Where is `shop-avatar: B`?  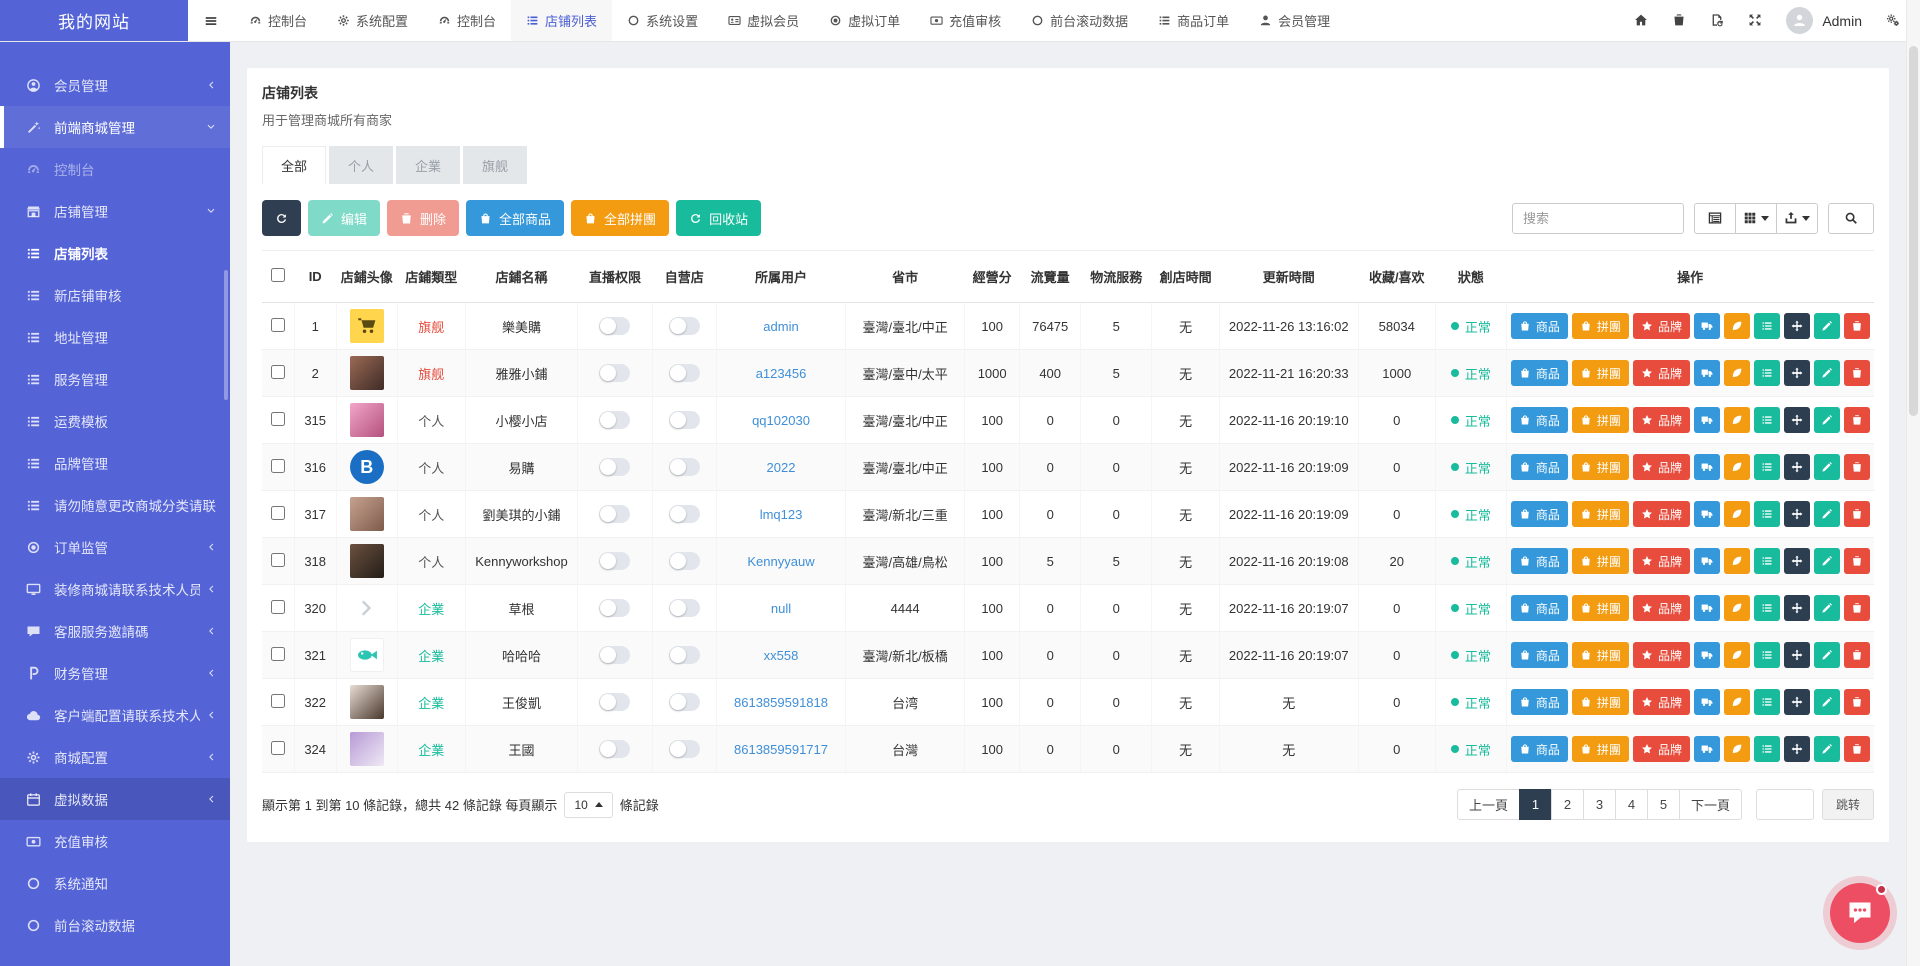
shop-avatar: B is located at coordinates (366, 467).